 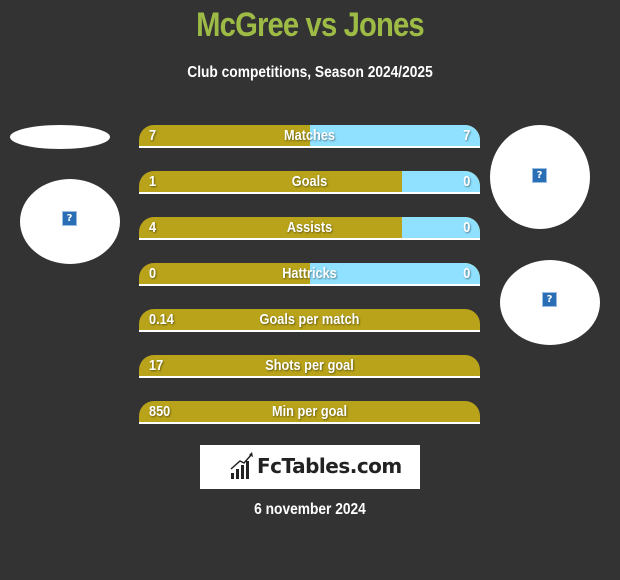 I want to click on stat-label: Assists, so click(x=309, y=227).